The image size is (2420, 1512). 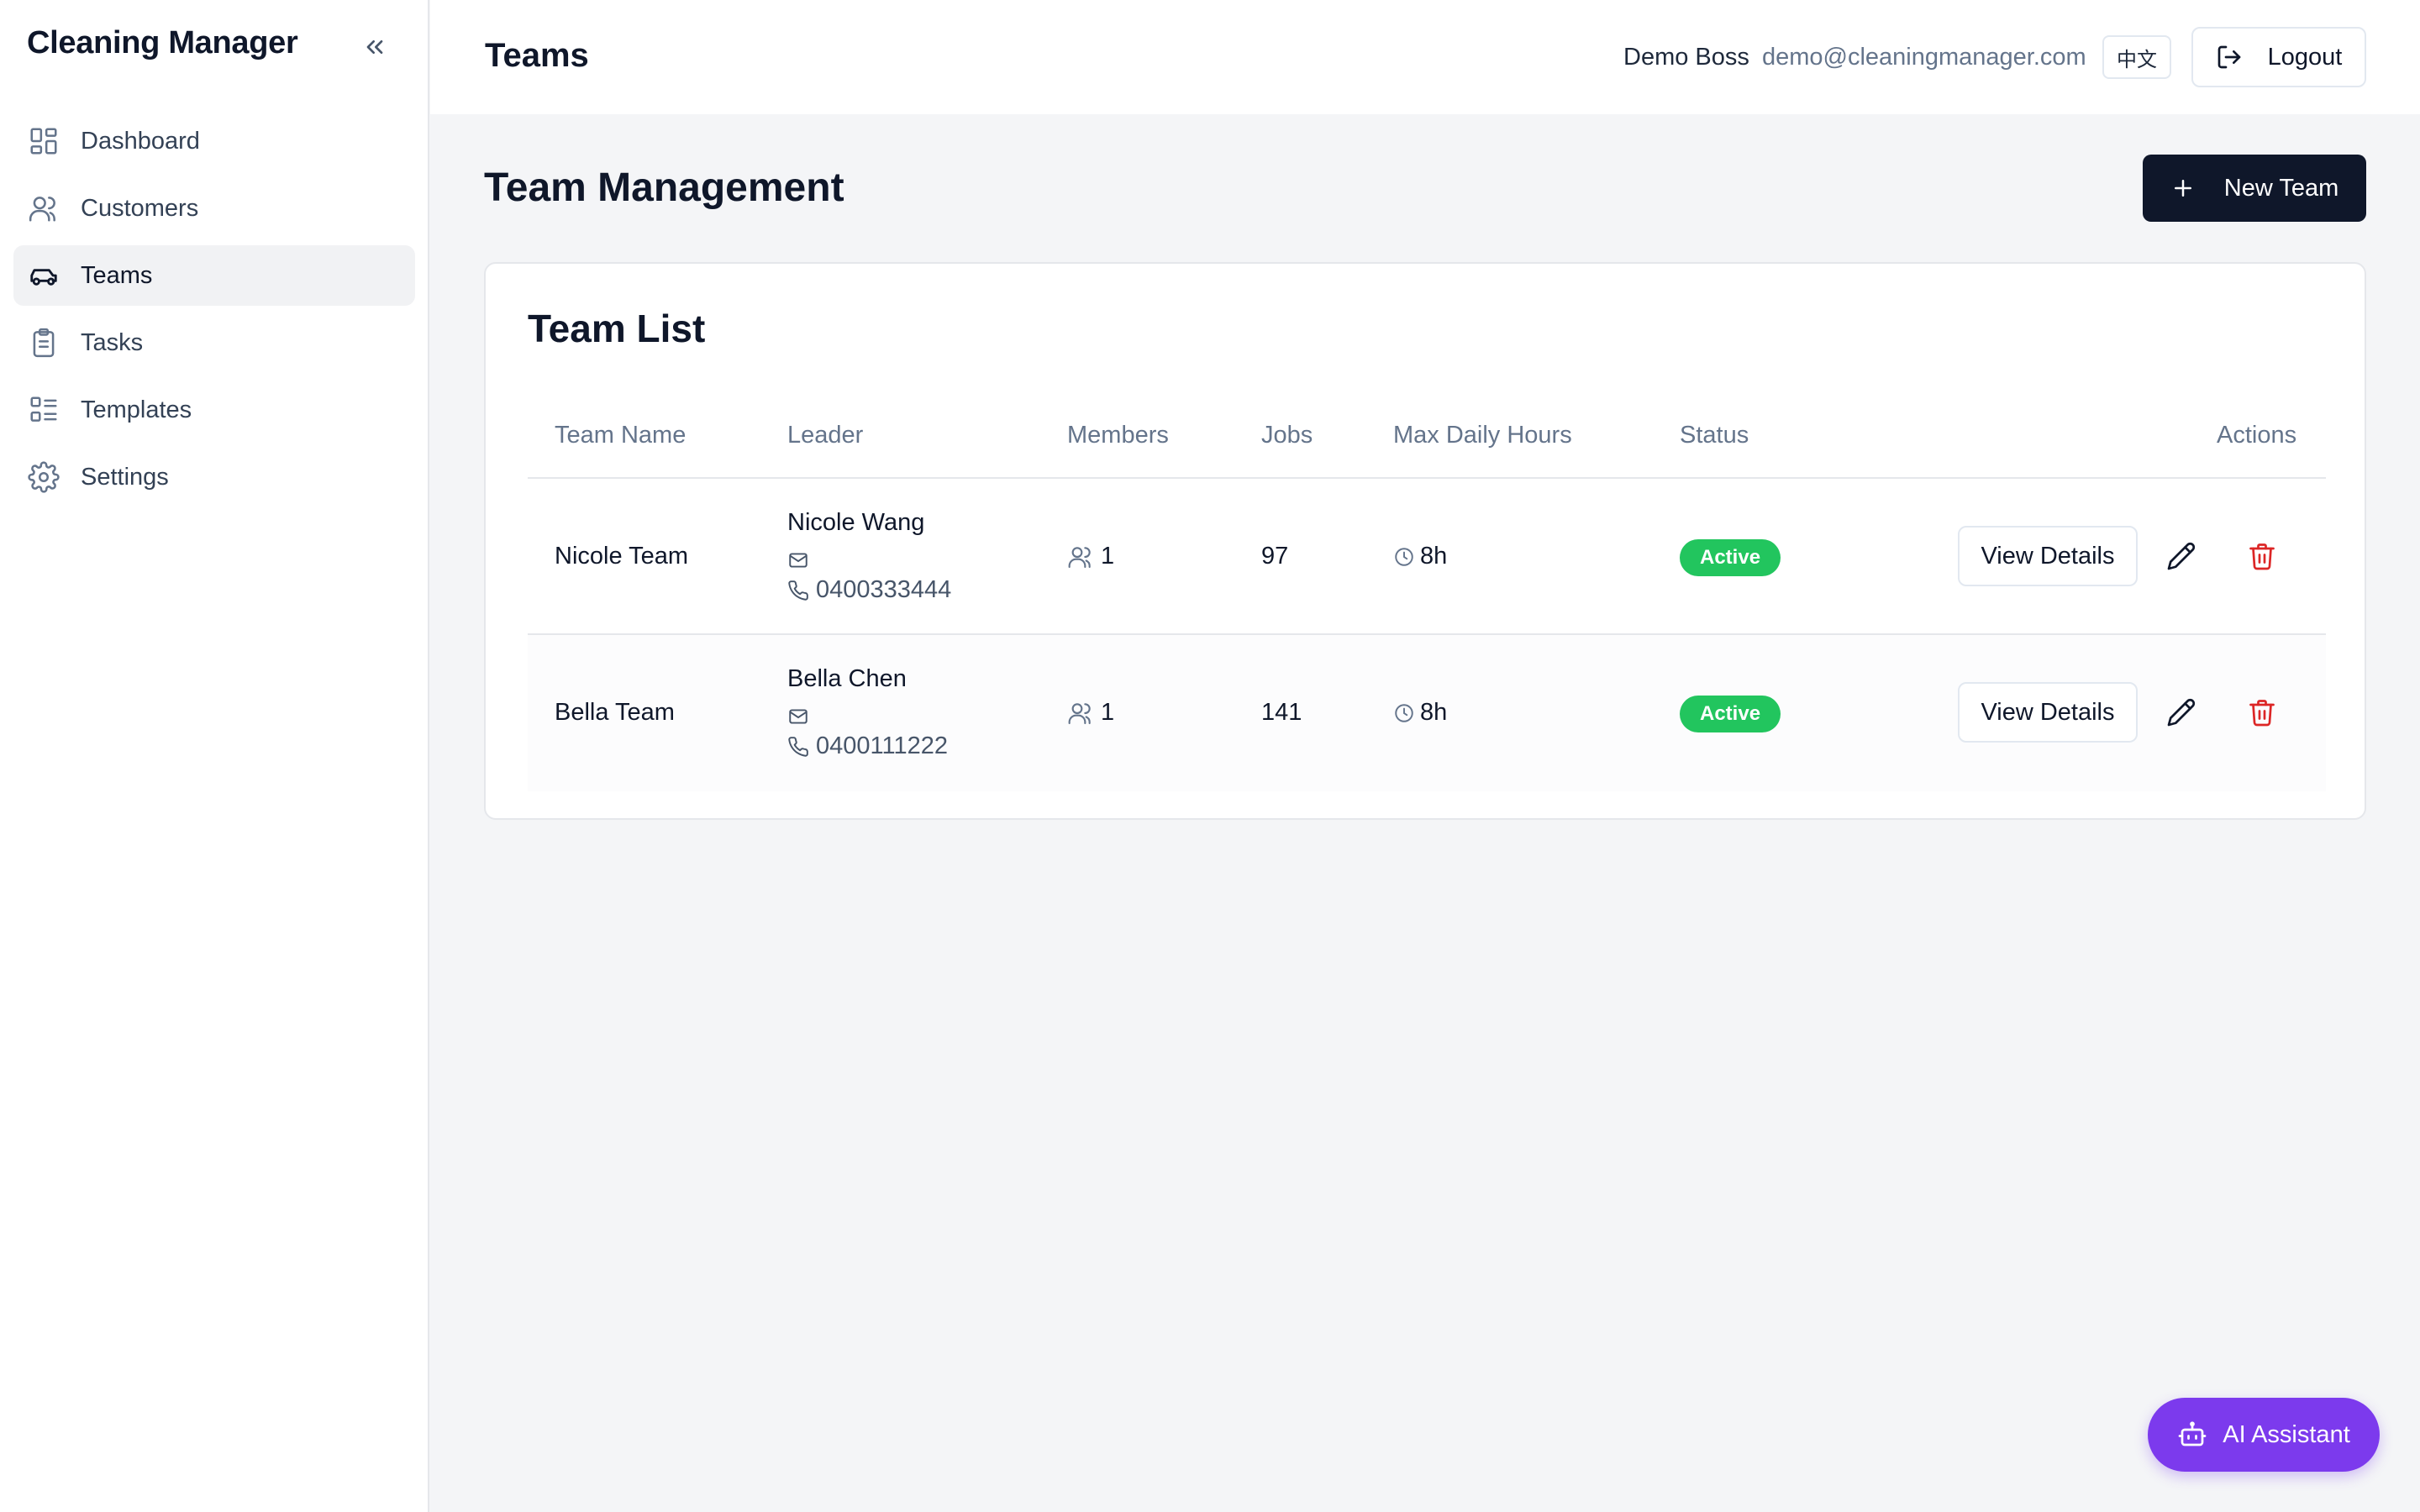 I want to click on dashboard-icon, so click(x=43, y=141).